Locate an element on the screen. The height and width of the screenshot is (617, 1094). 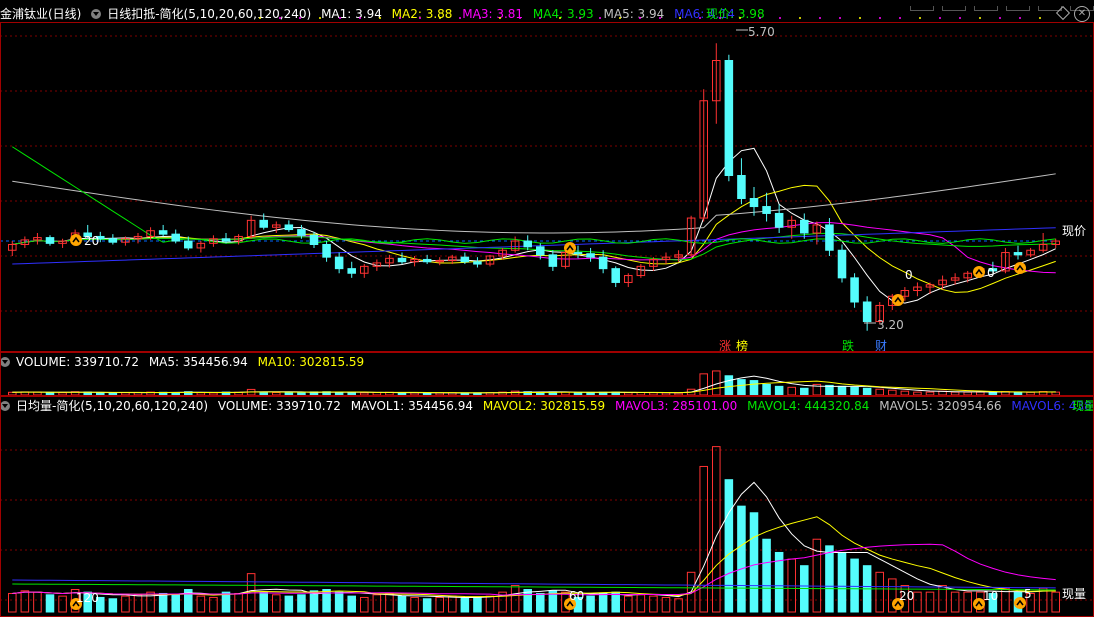
mavol3-value: MAVOL3: 285101.00 is located at coordinates (676, 406).